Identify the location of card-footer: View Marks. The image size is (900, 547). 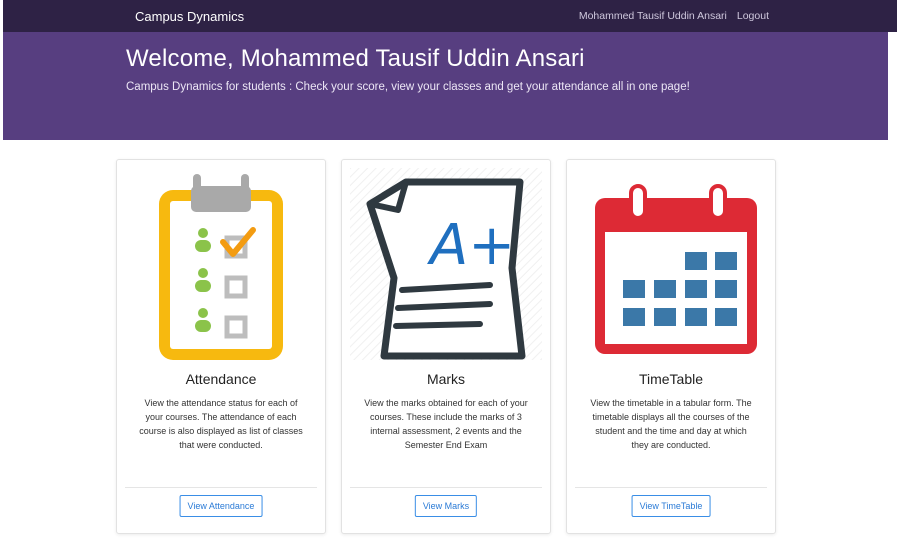
(446, 510).